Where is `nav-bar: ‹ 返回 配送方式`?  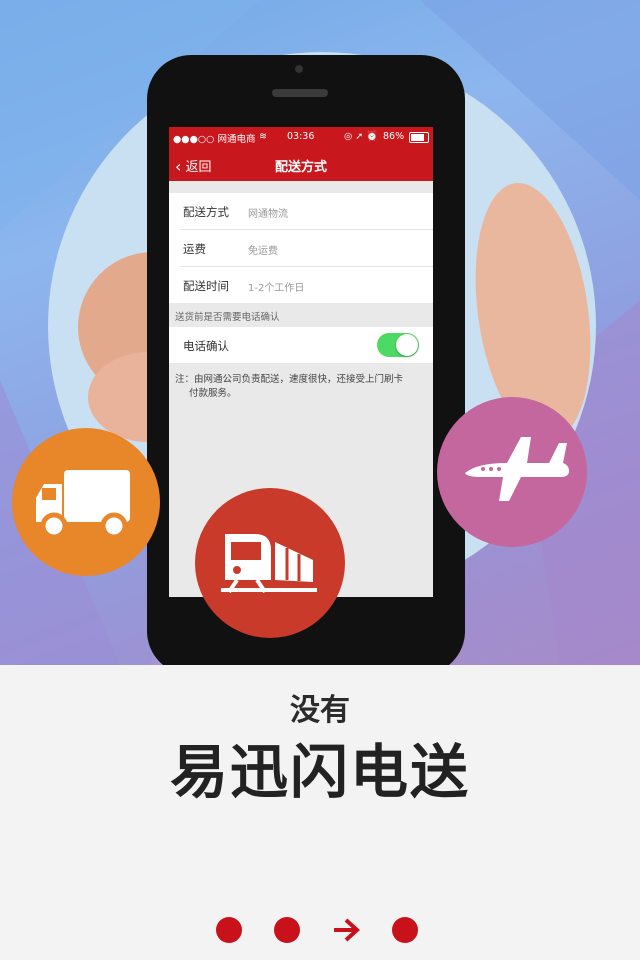 nav-bar: ‹ 返回 配送方式 is located at coordinates (301, 164).